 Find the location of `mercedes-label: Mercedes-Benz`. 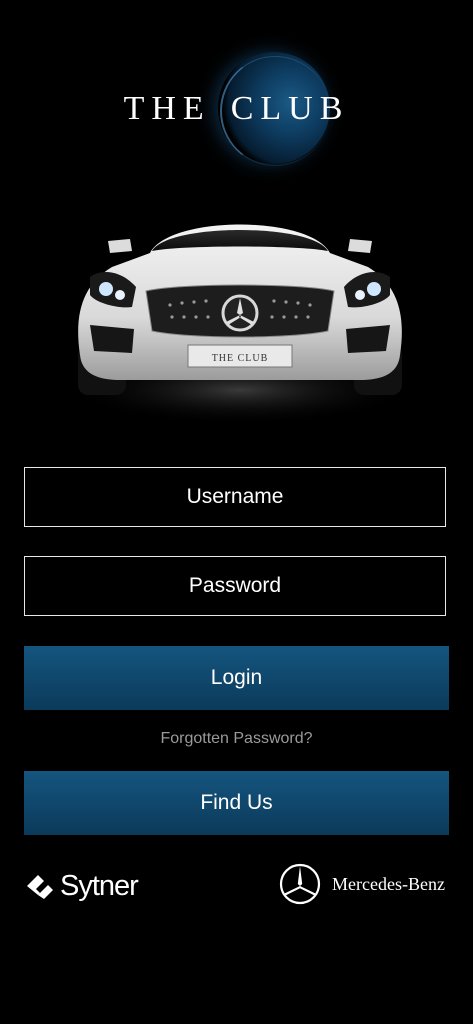

mercedes-label: Mercedes-Benz is located at coordinates (388, 883).